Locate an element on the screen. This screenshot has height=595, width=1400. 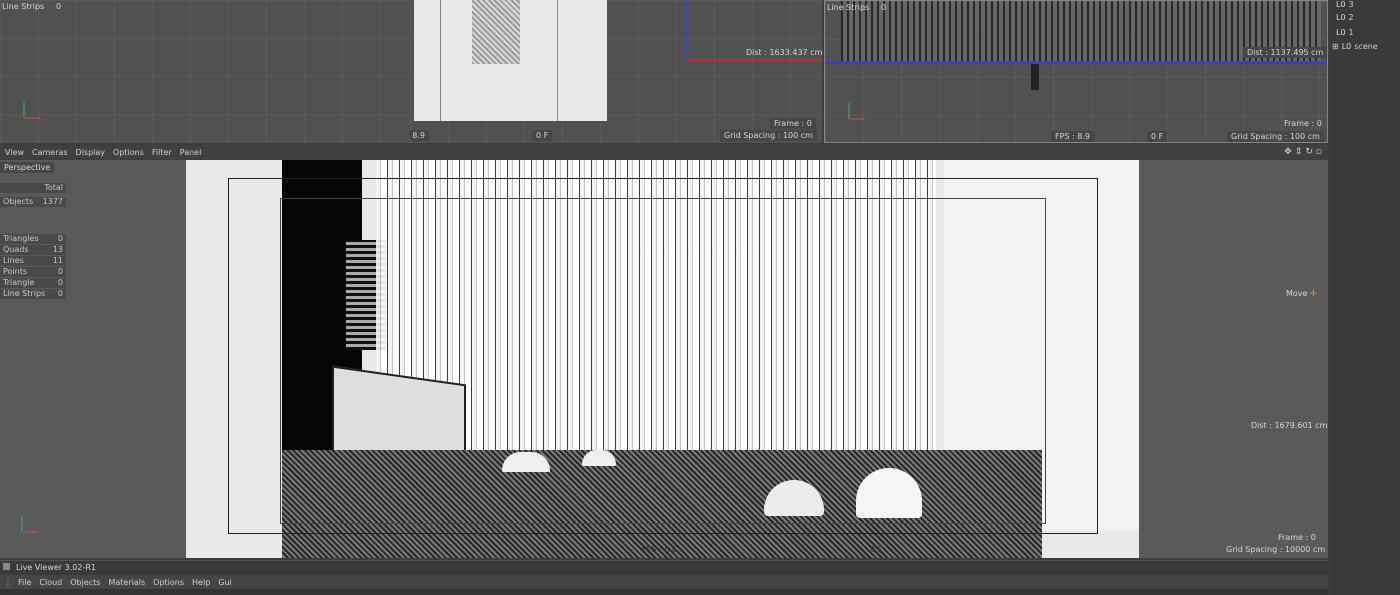
object-manager-panel is located at coordinates (1365, 297).